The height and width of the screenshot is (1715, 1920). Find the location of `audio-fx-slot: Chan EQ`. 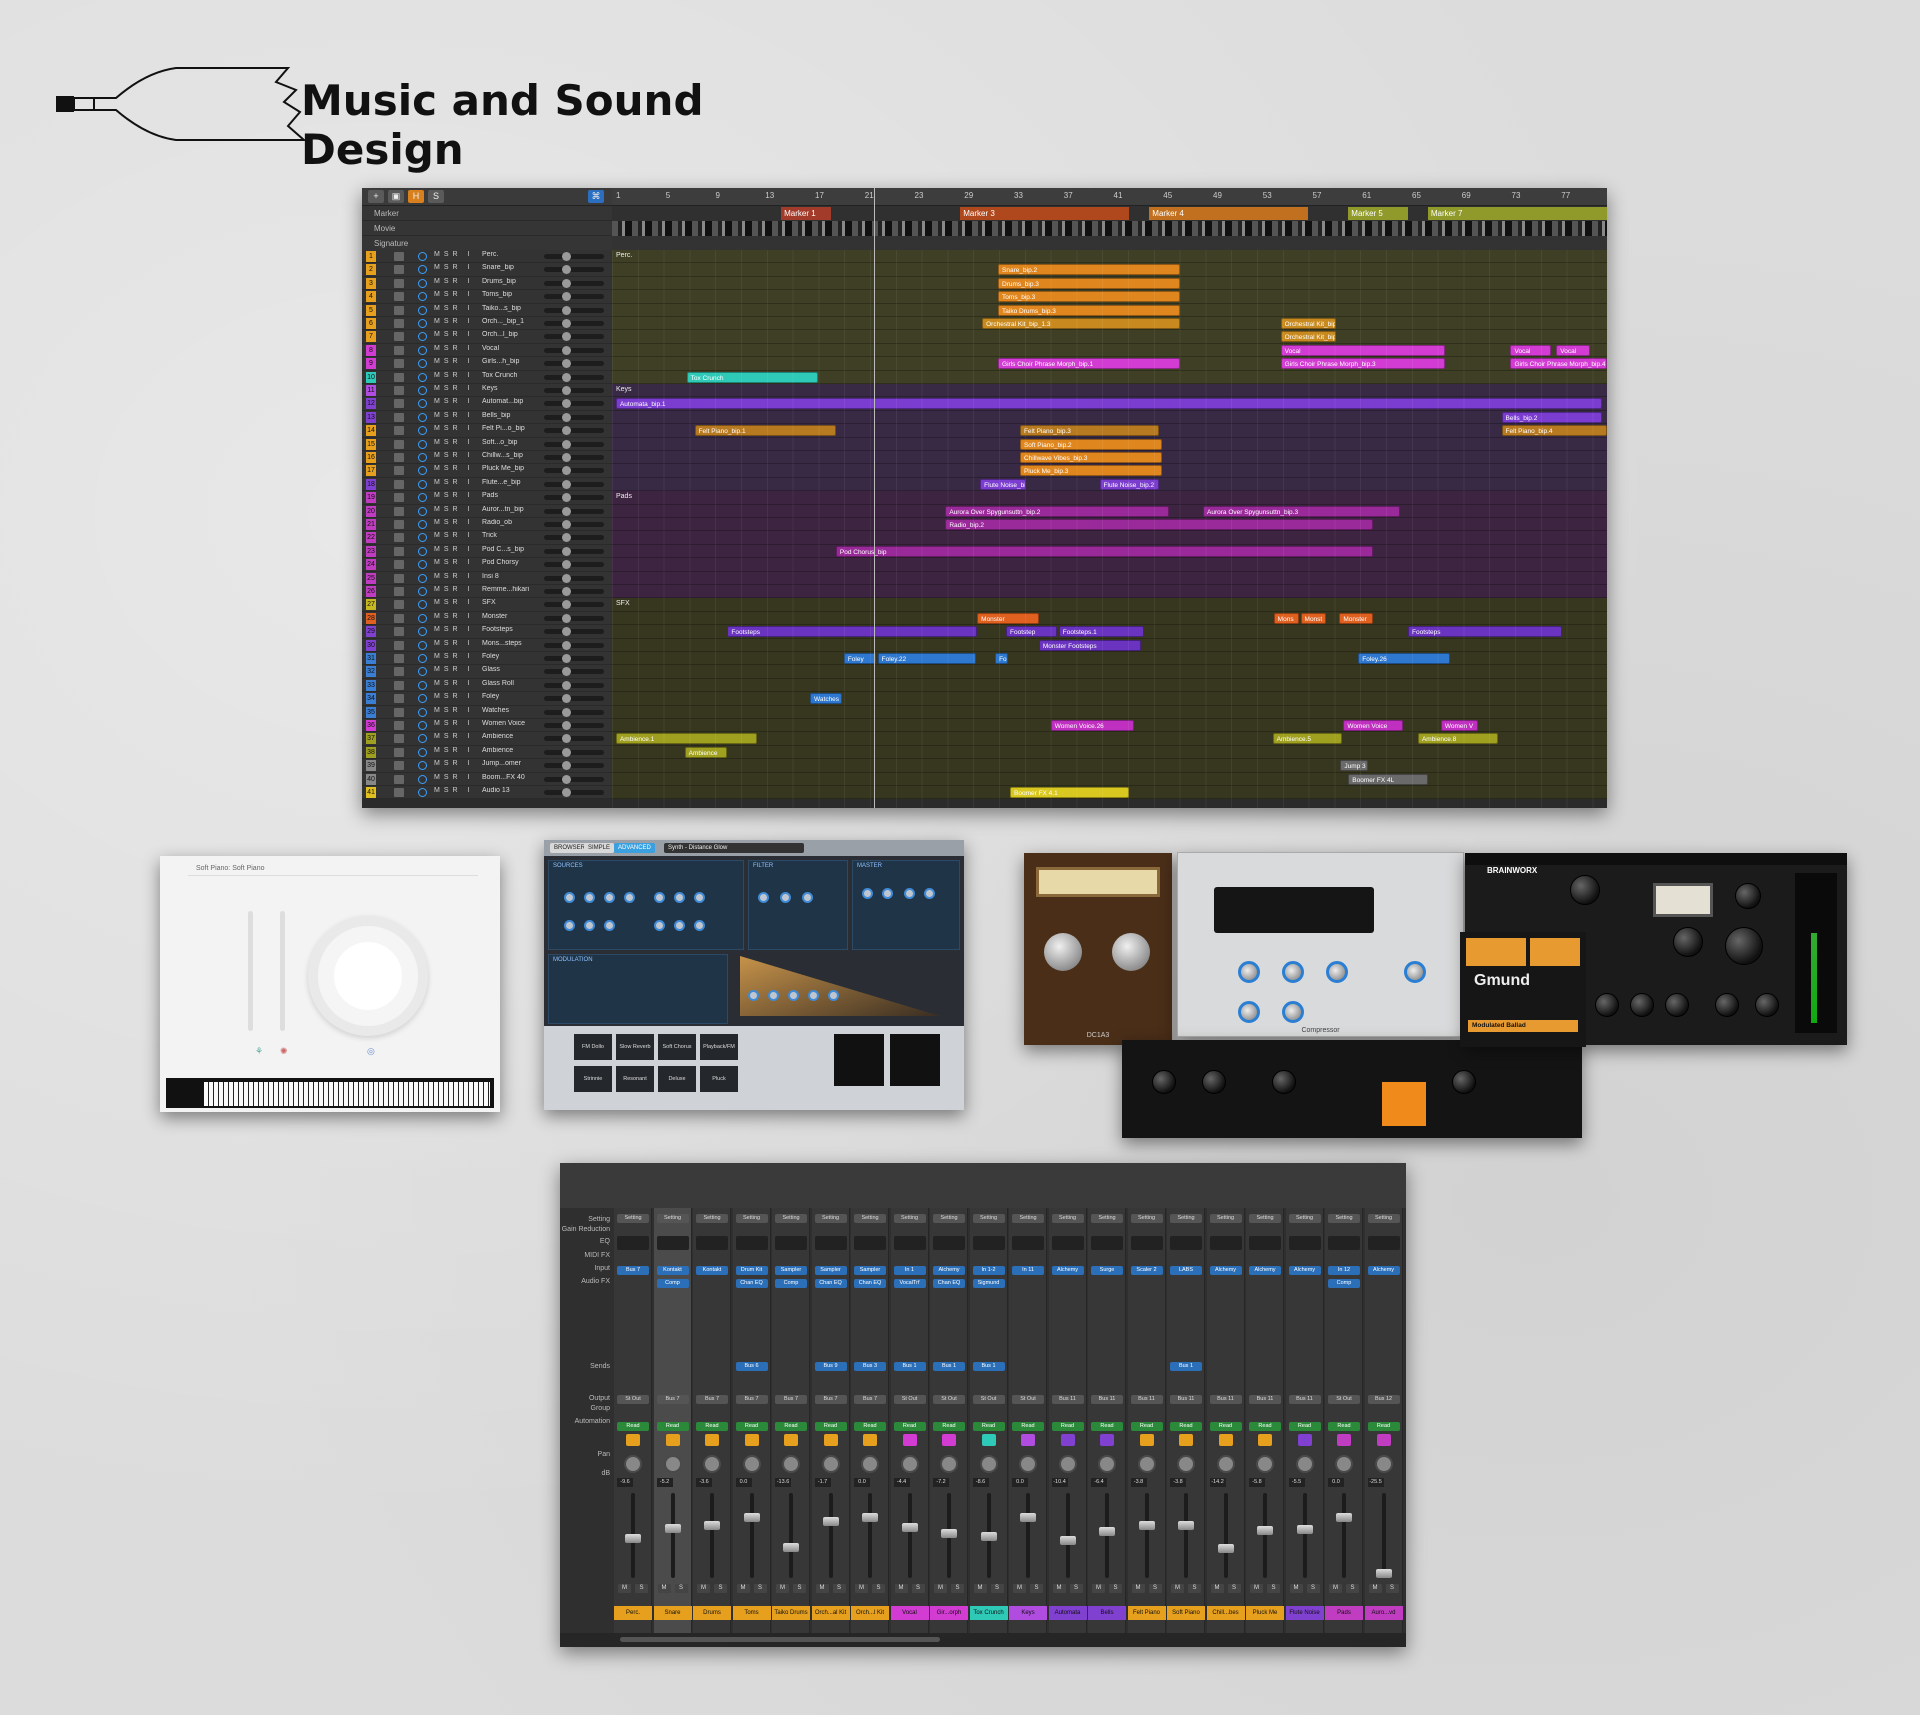

audio-fx-slot: Chan EQ is located at coordinates (830, 1283).